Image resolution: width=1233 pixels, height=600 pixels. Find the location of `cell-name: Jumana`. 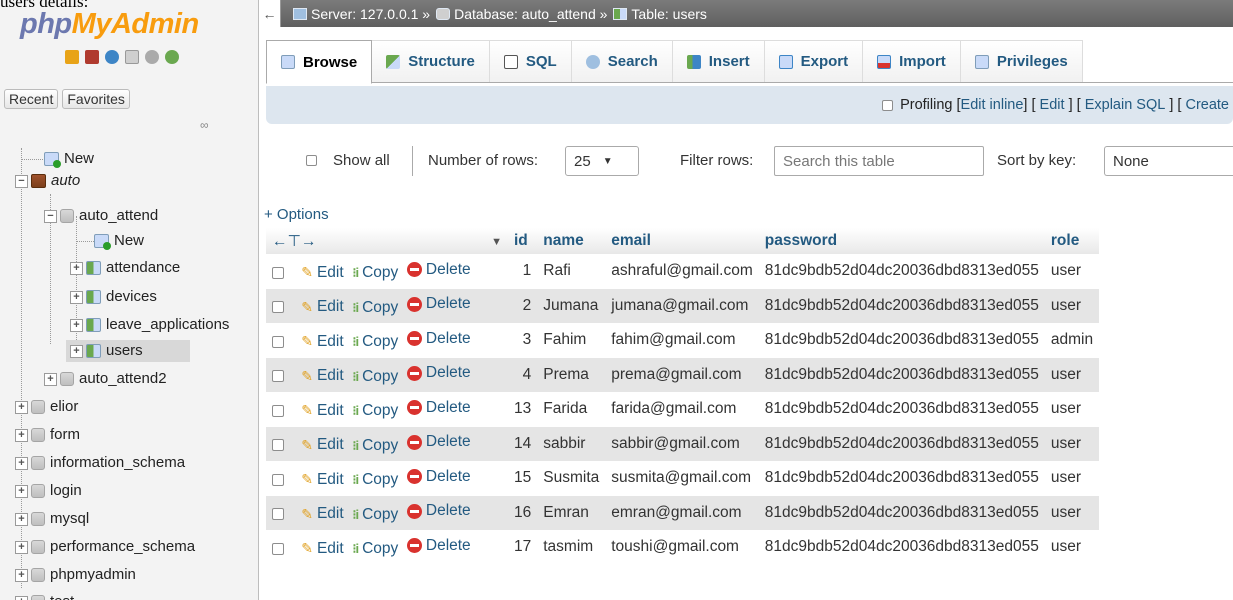

cell-name: Jumana is located at coordinates (571, 305).